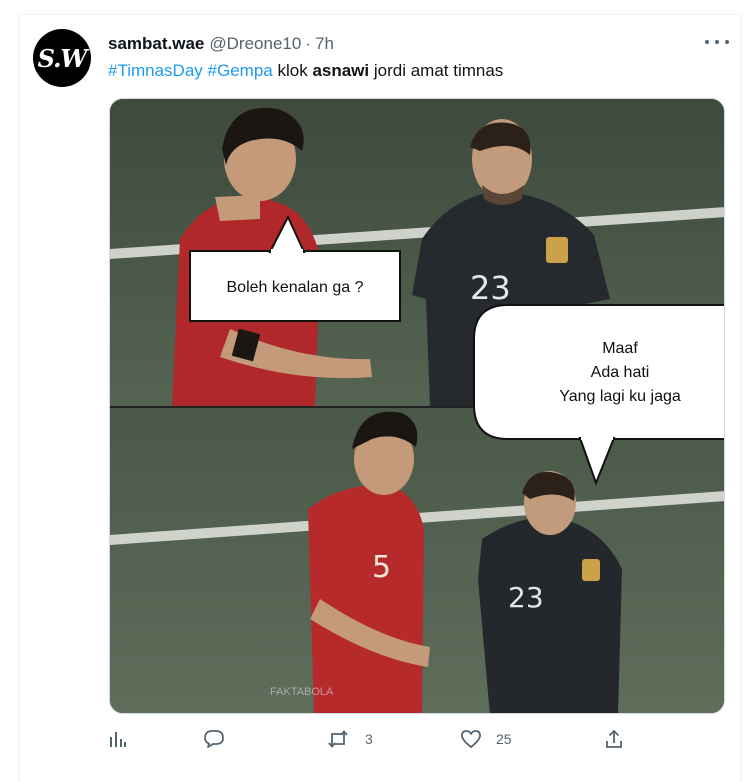  I want to click on reply-icon, so click(214, 739).